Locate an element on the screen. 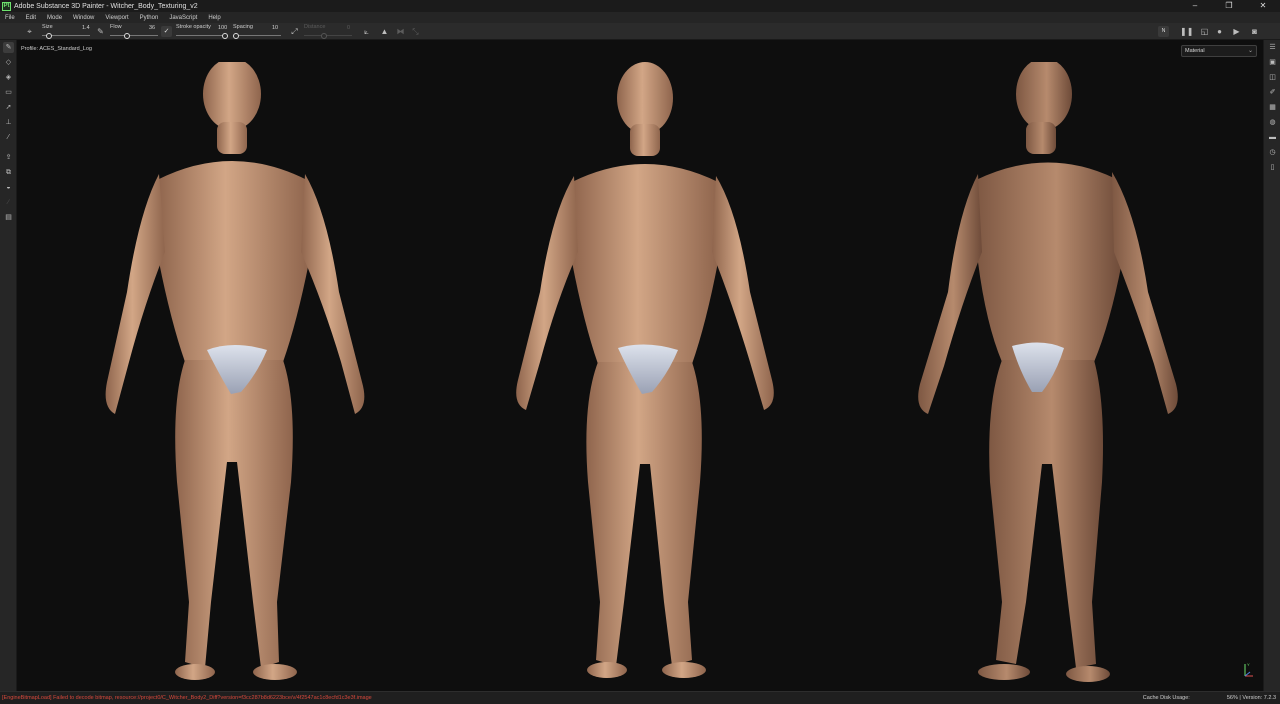 The width and height of the screenshot is (1280, 704). distance-value: 0 is located at coordinates (348, 28).